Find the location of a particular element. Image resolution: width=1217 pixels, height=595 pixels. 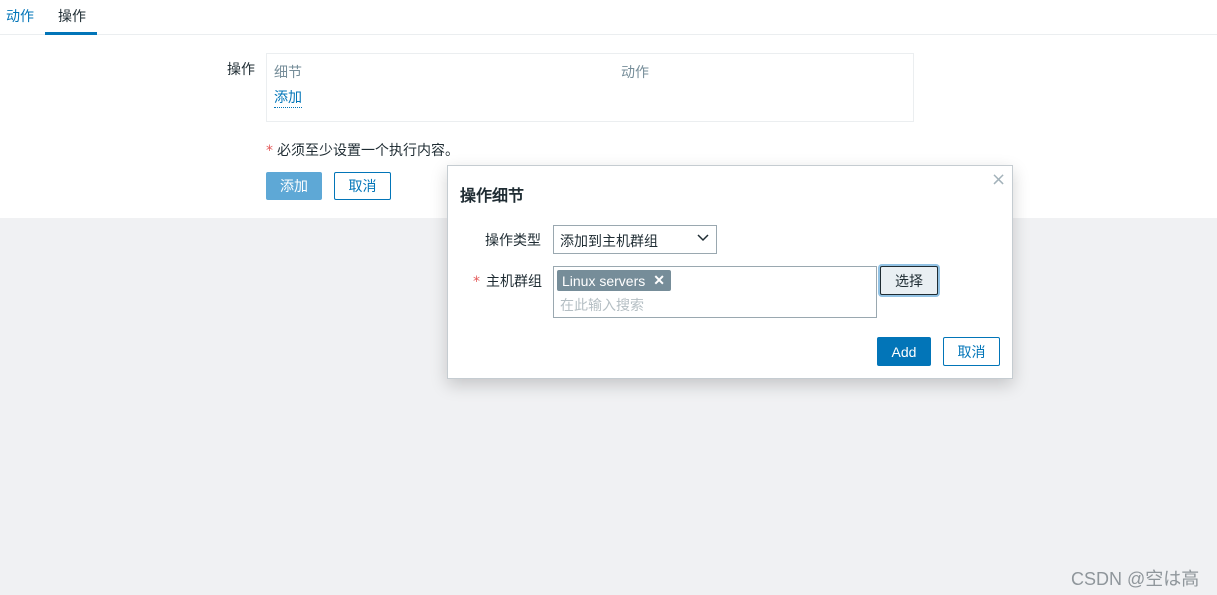

select-button: 选择 is located at coordinates (909, 280).